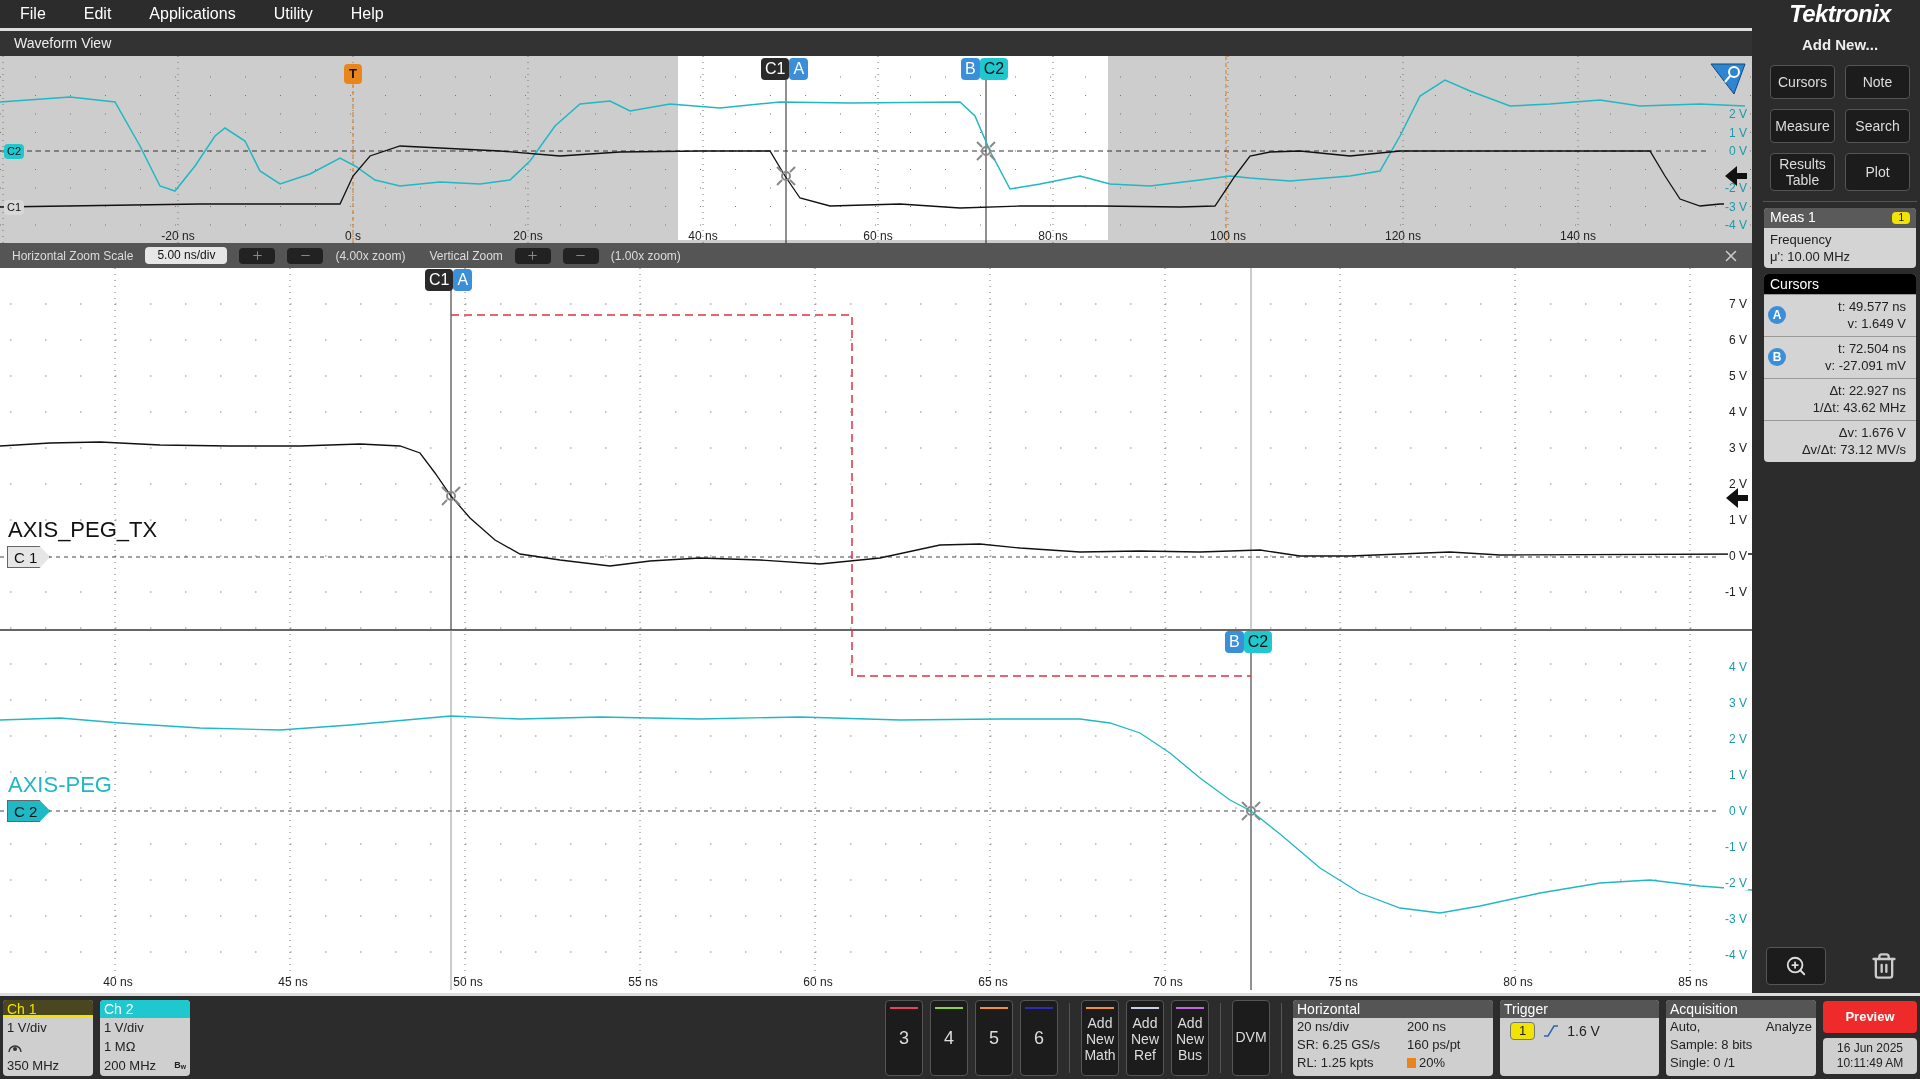 The height and width of the screenshot is (1079, 1920). Describe the element at coordinates (818, 982) in the screenshot. I see `time-tick-label: 60 ns` at that location.